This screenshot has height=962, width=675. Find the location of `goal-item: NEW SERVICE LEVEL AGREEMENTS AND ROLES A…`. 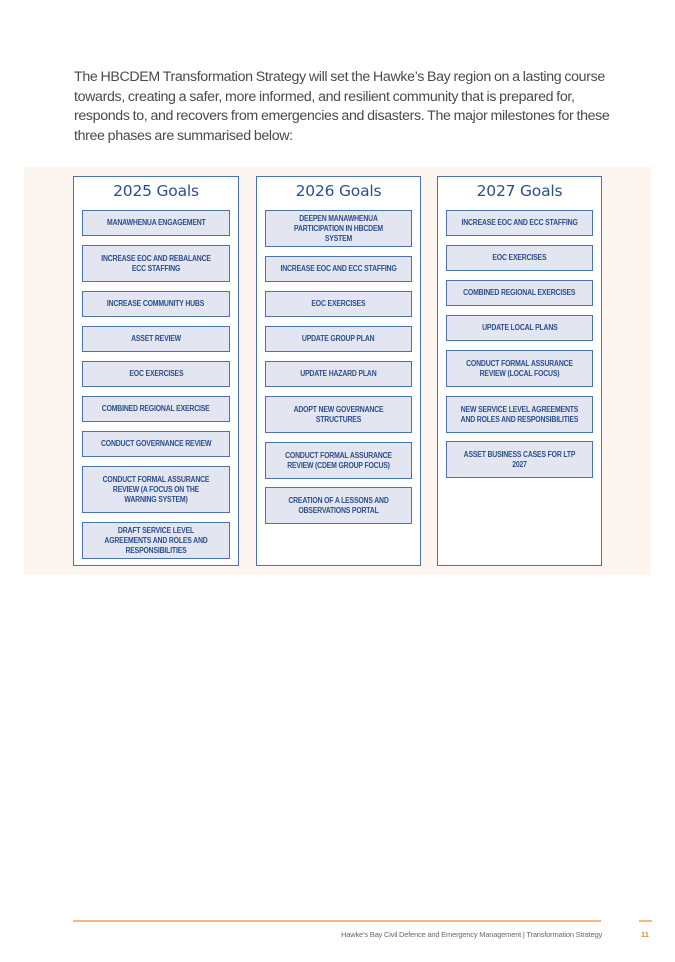

goal-item: NEW SERVICE LEVEL AGREEMENTS AND ROLES A… is located at coordinates (519, 414).